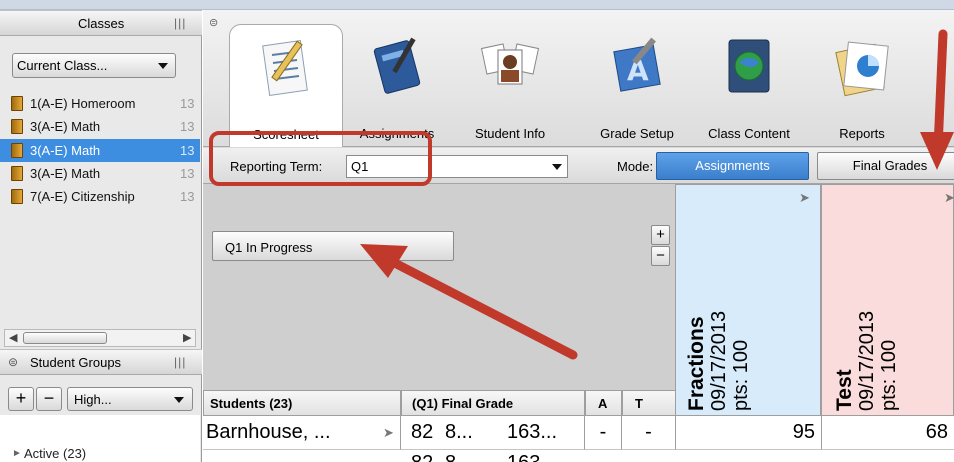 This screenshot has width=954, height=462. I want to click on annotation-arrow-final, so click(937, 99).